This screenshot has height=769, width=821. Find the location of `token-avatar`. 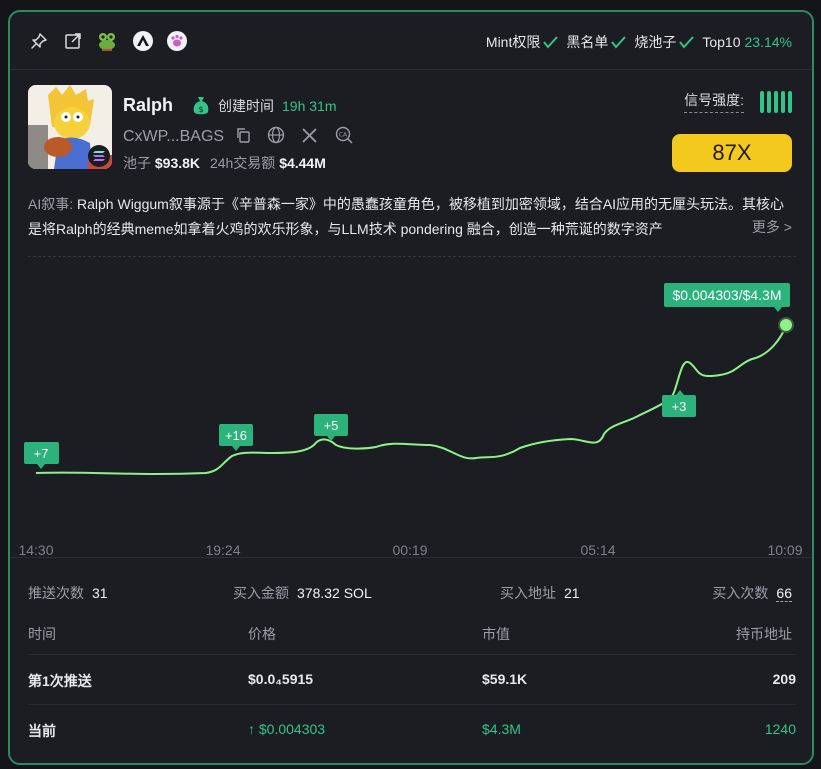

token-avatar is located at coordinates (70, 127).